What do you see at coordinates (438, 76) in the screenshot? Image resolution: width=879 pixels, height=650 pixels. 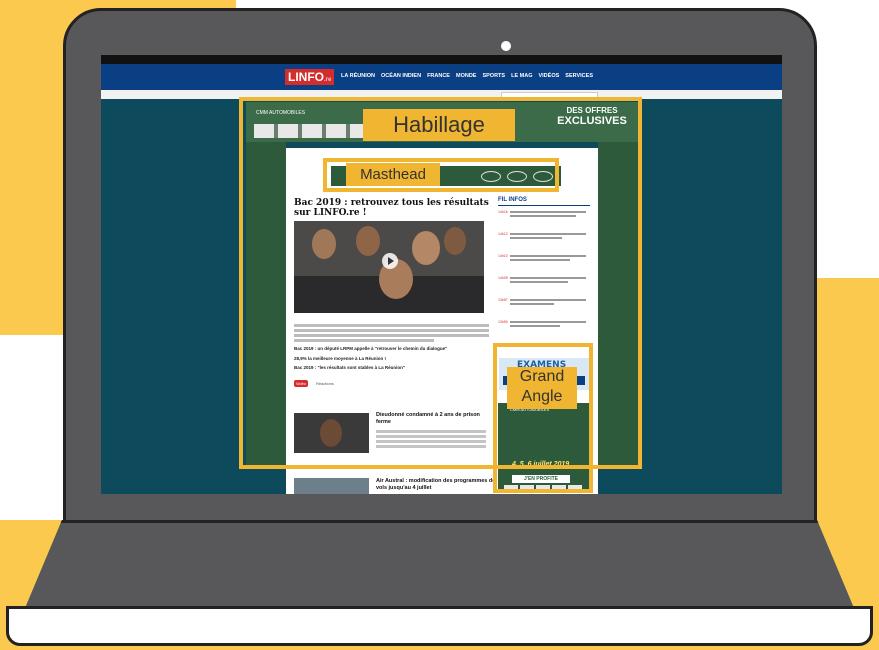 I see `nav-item-france: FRANCE` at bounding box center [438, 76].